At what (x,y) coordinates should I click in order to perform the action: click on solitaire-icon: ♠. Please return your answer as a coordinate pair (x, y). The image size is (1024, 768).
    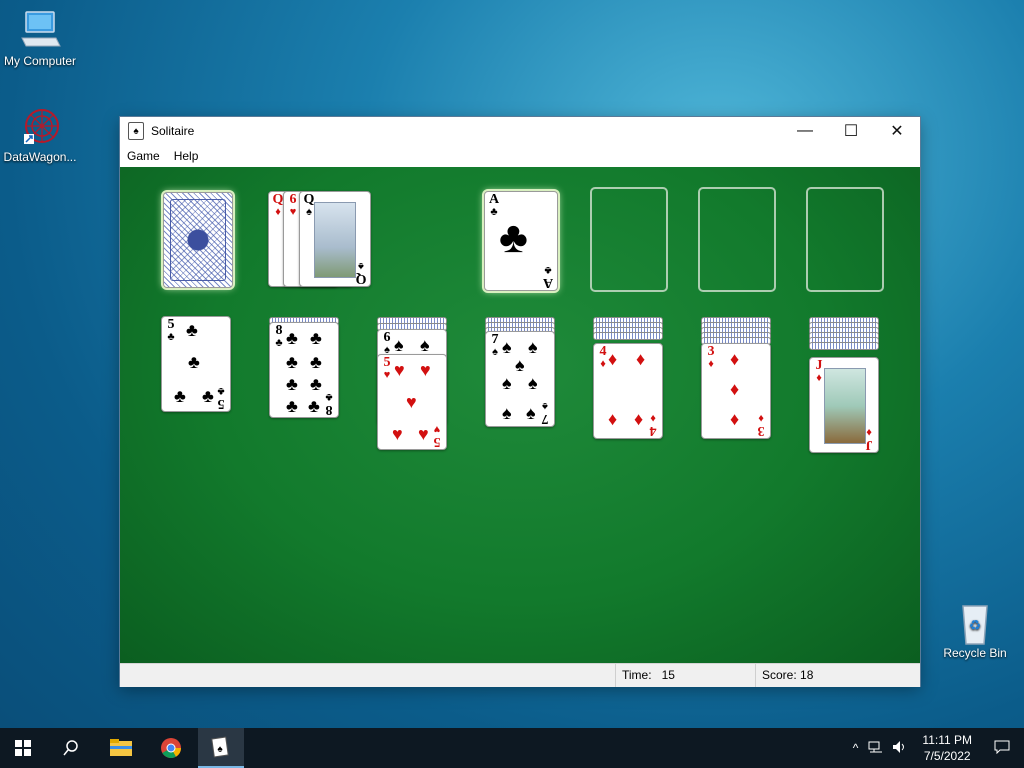
    Looking at the image, I should click on (221, 748).